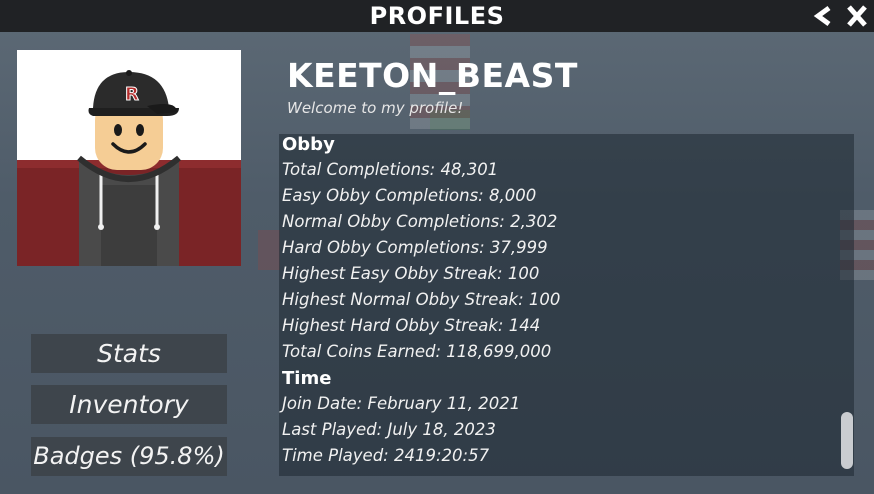 This screenshot has width=874, height=494. What do you see at coordinates (409, 195) in the screenshot?
I see `stat-easy-completions: Easy Obby Completions: 8,000` at bounding box center [409, 195].